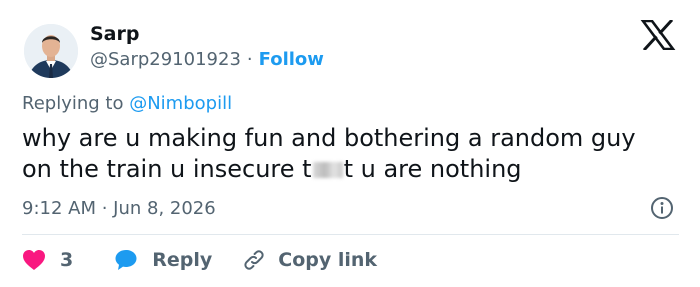  What do you see at coordinates (119, 208) in the screenshot?
I see `tweet-timestamp: 9:12 AM · Jun 8, 2026` at bounding box center [119, 208].